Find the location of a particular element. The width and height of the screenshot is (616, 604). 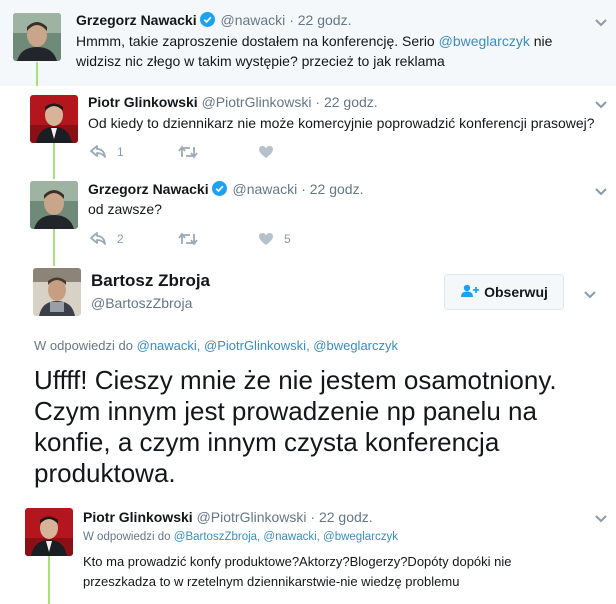

follow-button: Obserwuj is located at coordinates (504, 292).